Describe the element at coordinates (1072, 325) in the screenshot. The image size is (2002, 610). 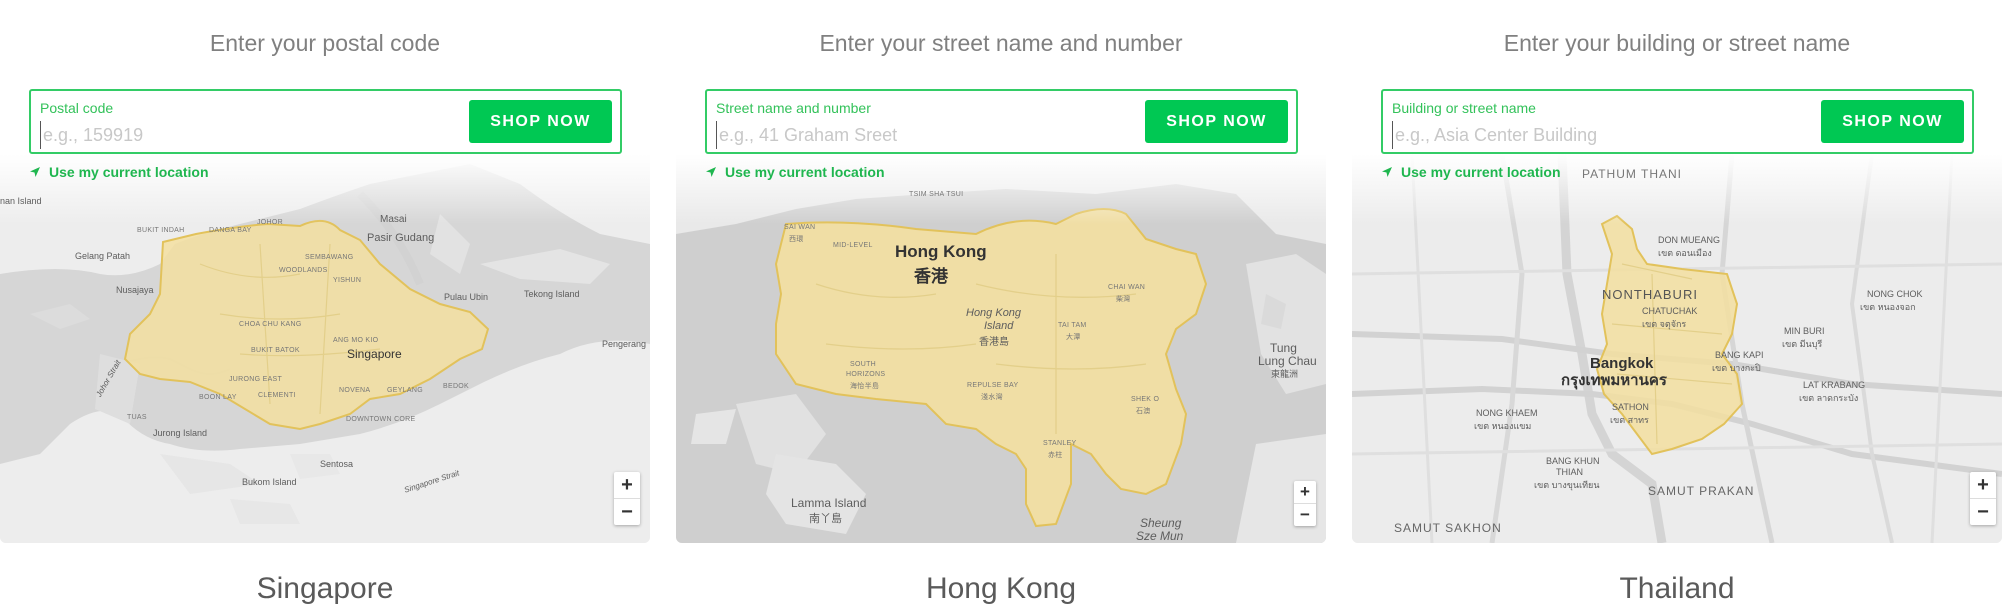
I see `map-label: TAI TAM` at that location.